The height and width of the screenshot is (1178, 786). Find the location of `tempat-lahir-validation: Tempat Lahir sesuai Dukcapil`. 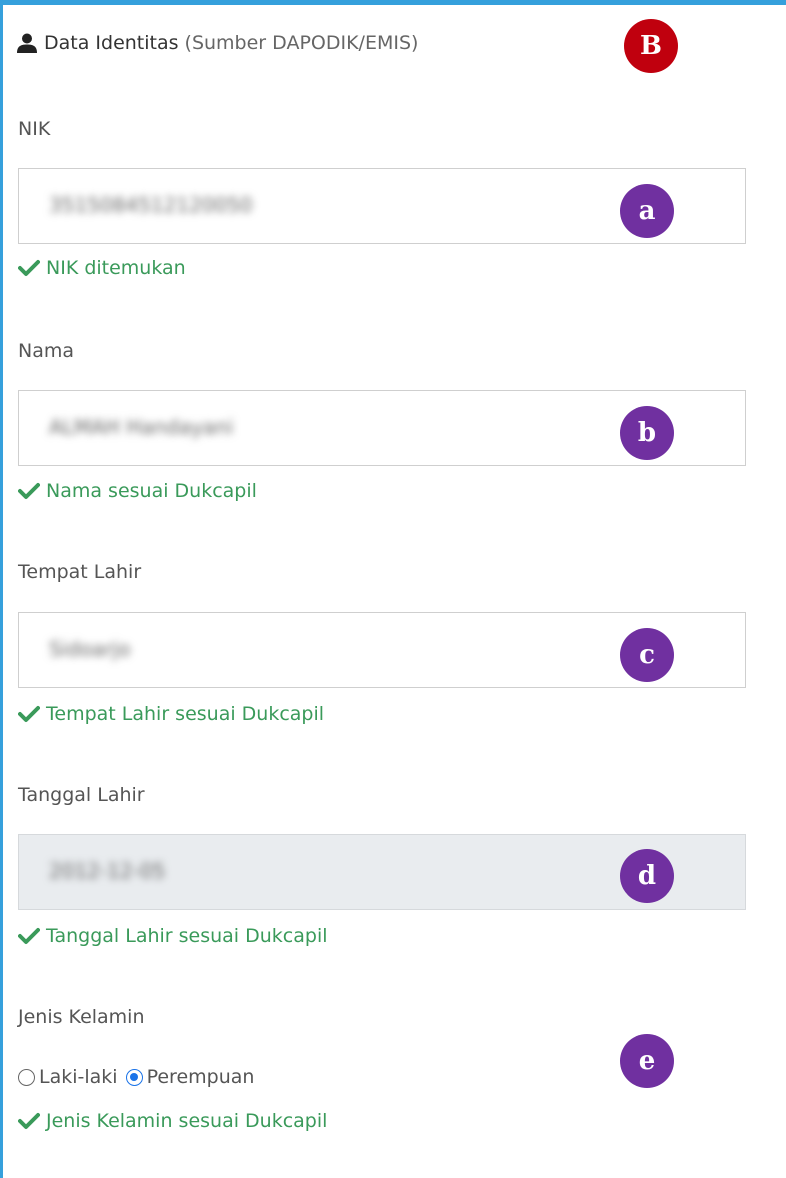

tempat-lahir-validation: Tempat Lahir sesuai Dukcapil is located at coordinates (171, 714).